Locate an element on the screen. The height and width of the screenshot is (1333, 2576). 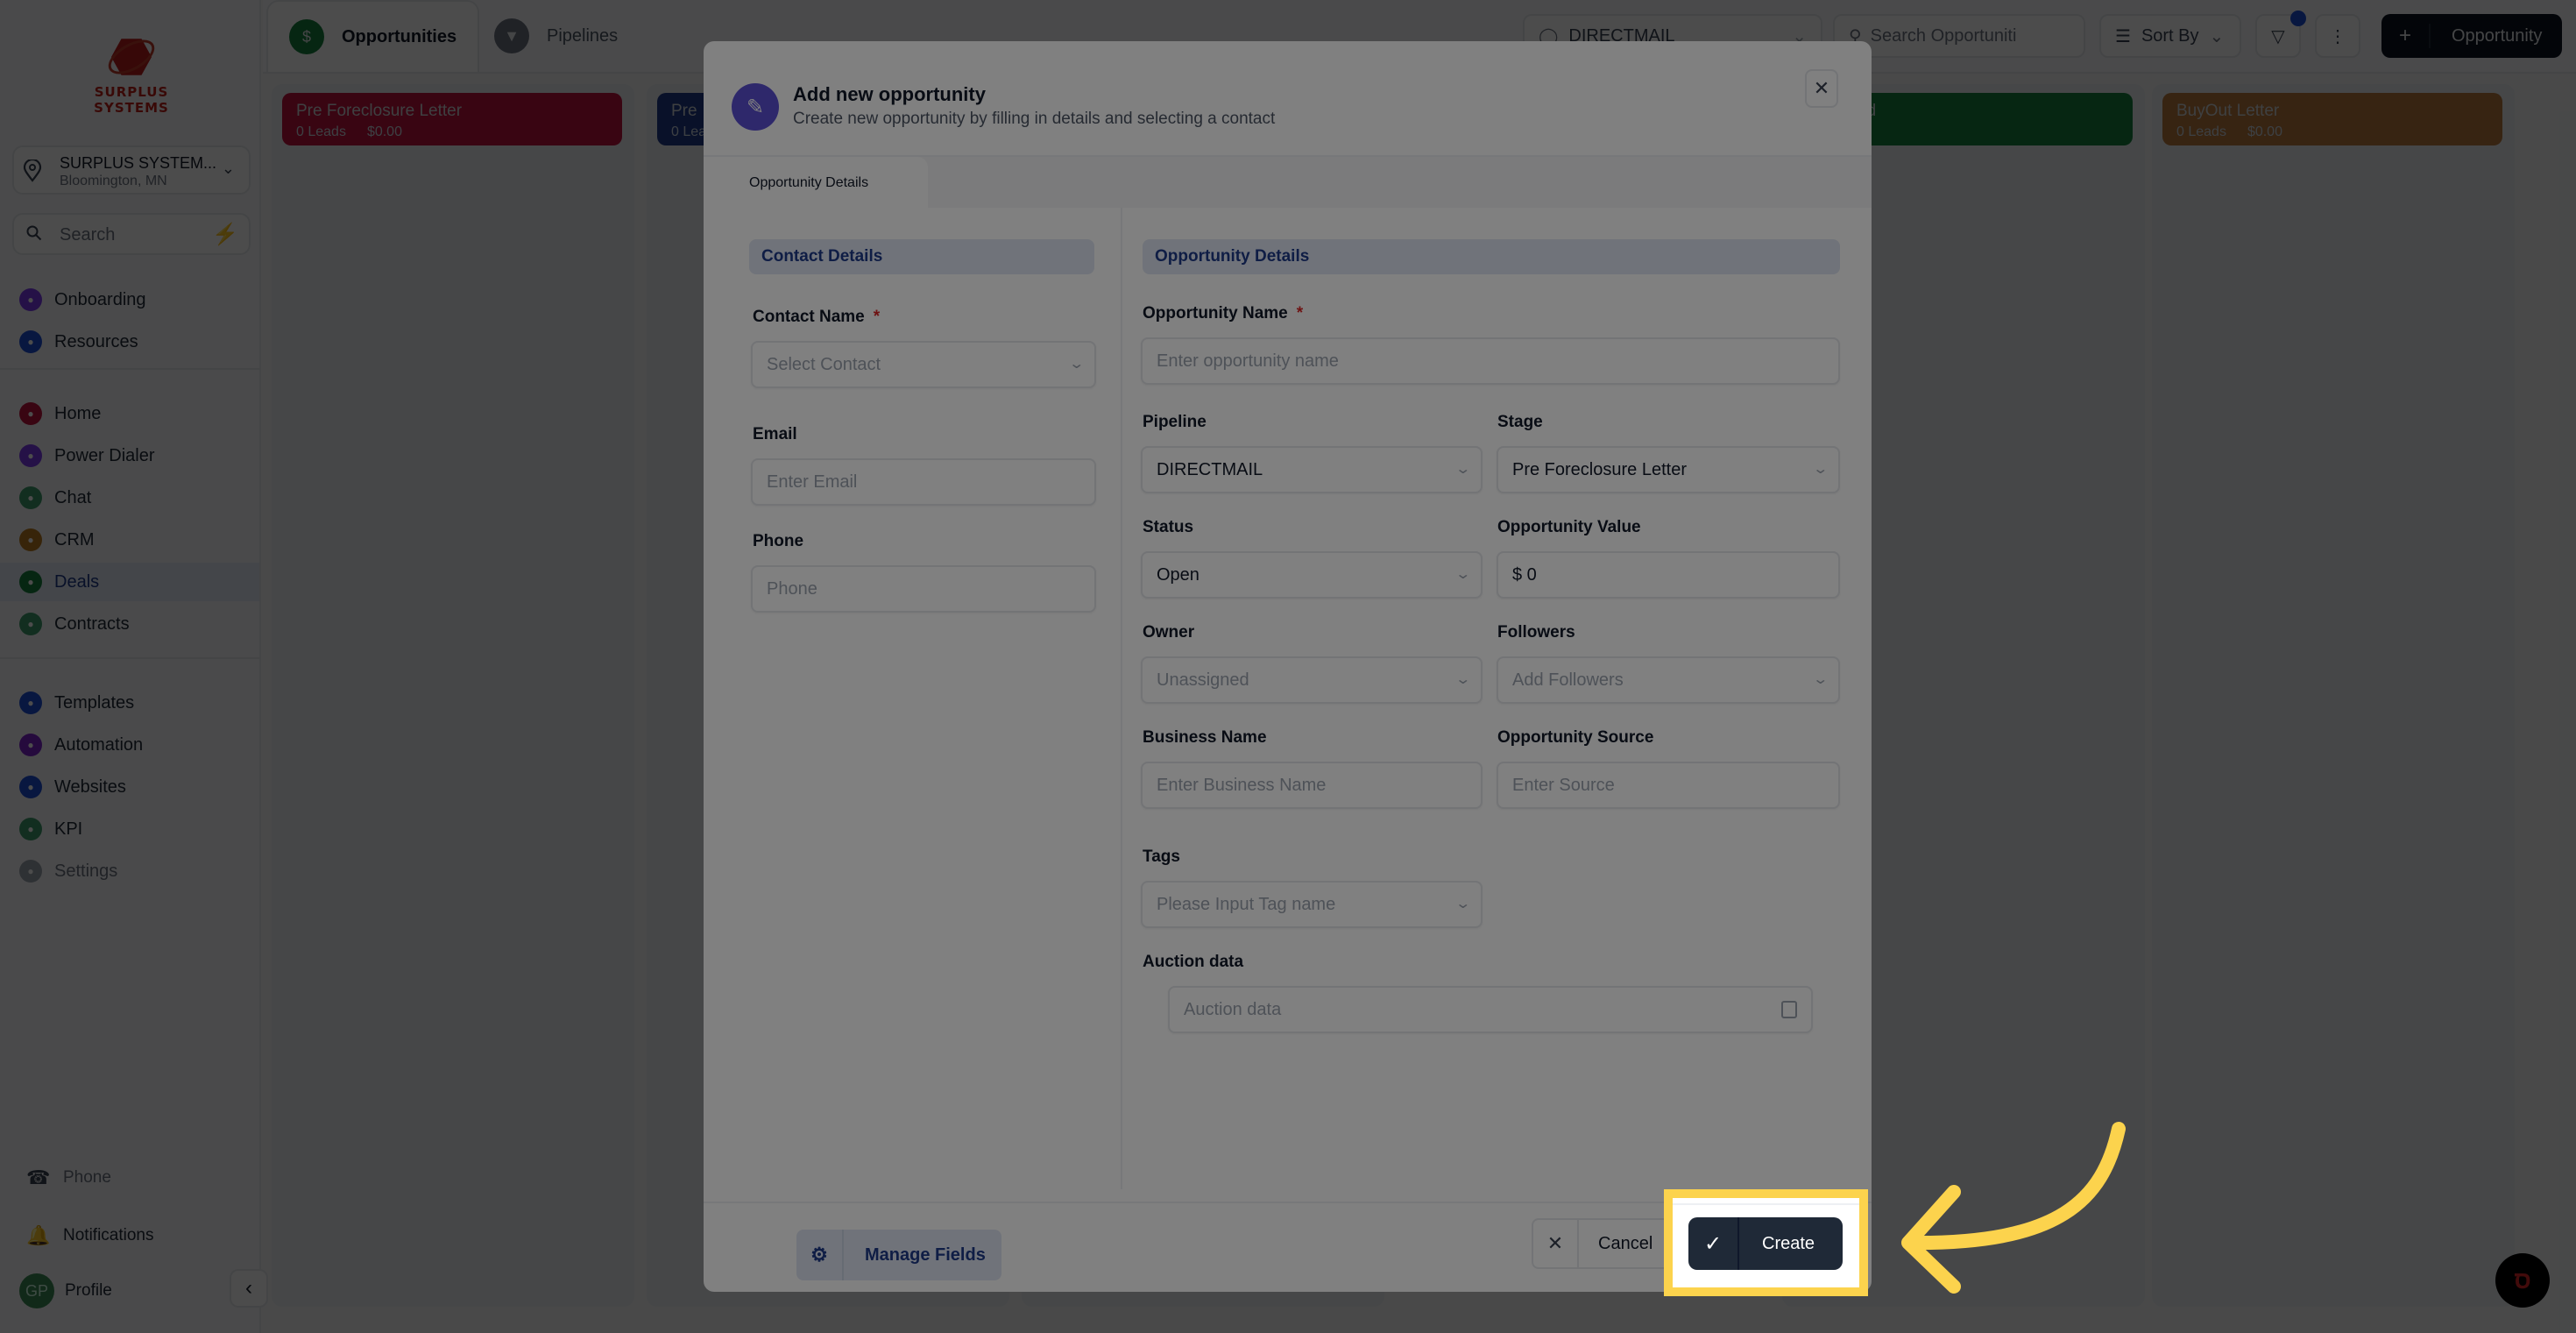
status-select: Open ⌄ is located at coordinates (1312, 575).